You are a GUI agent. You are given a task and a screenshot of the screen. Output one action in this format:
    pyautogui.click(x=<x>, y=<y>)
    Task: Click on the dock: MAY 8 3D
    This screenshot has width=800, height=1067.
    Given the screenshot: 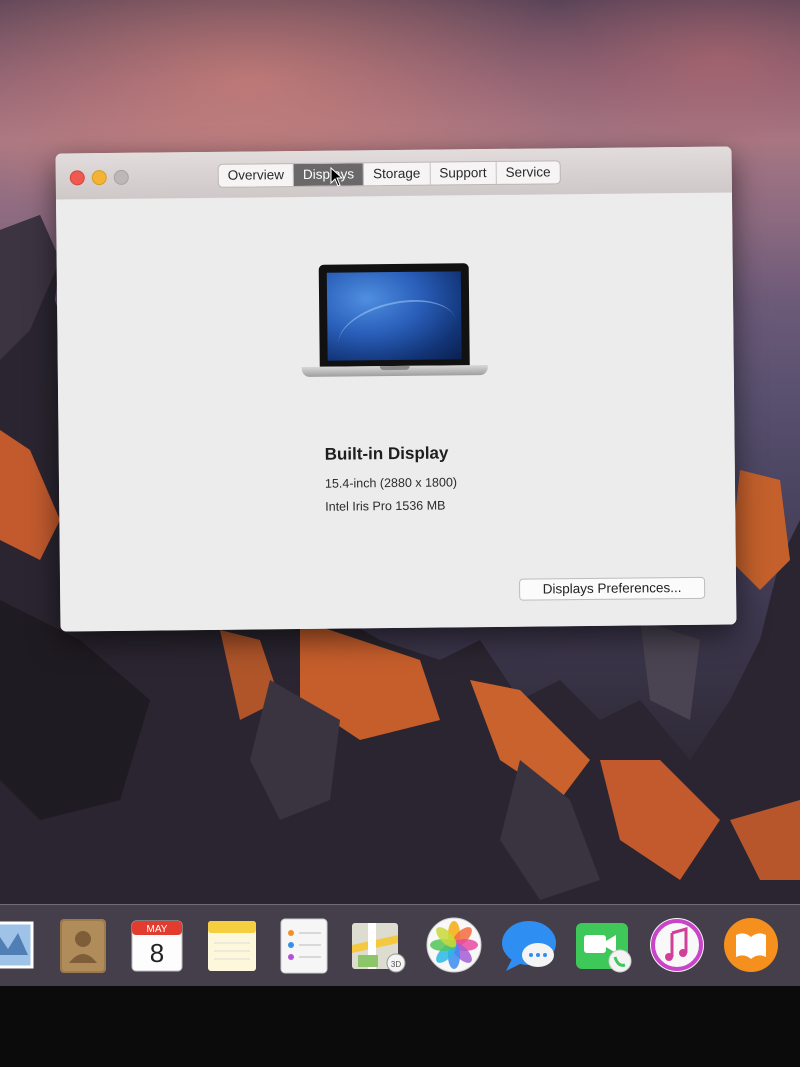 What is the action you would take?
    pyautogui.click(x=400, y=945)
    